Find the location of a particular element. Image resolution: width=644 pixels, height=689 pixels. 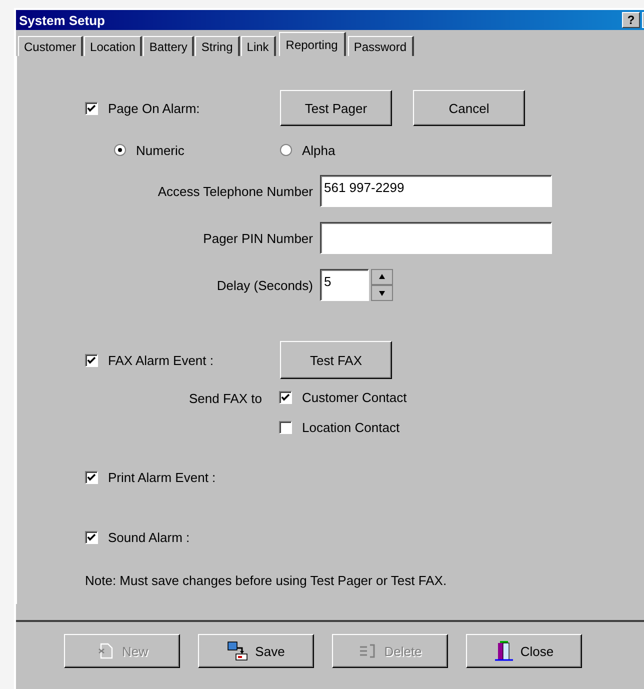

save-button: Save is located at coordinates (256, 651).